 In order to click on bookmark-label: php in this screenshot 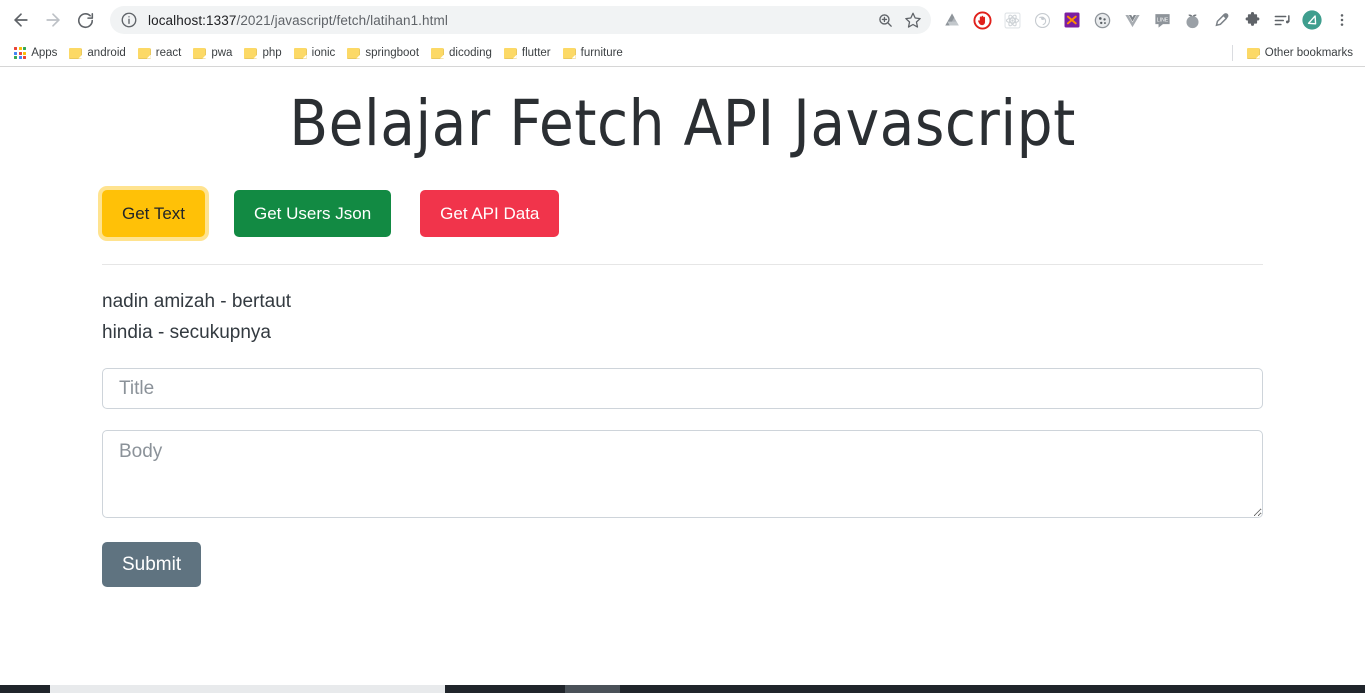, I will do `click(272, 53)`.